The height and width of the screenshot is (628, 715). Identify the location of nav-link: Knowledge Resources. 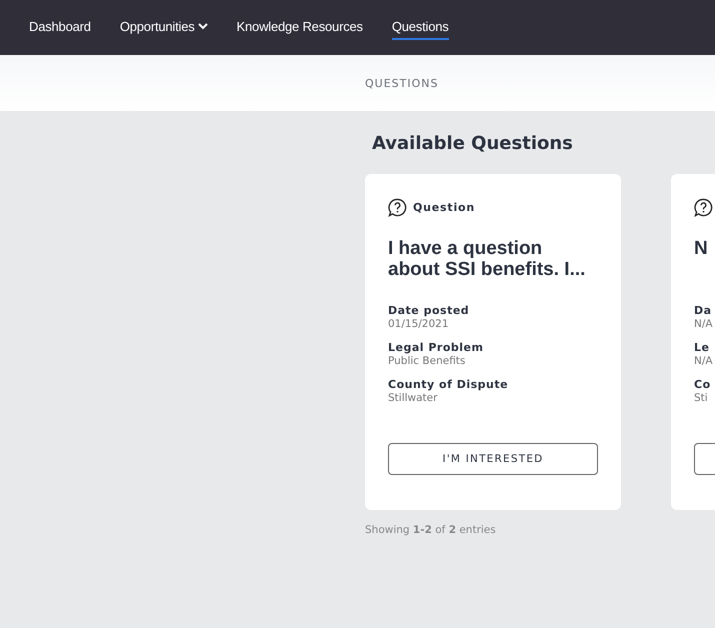
(299, 27).